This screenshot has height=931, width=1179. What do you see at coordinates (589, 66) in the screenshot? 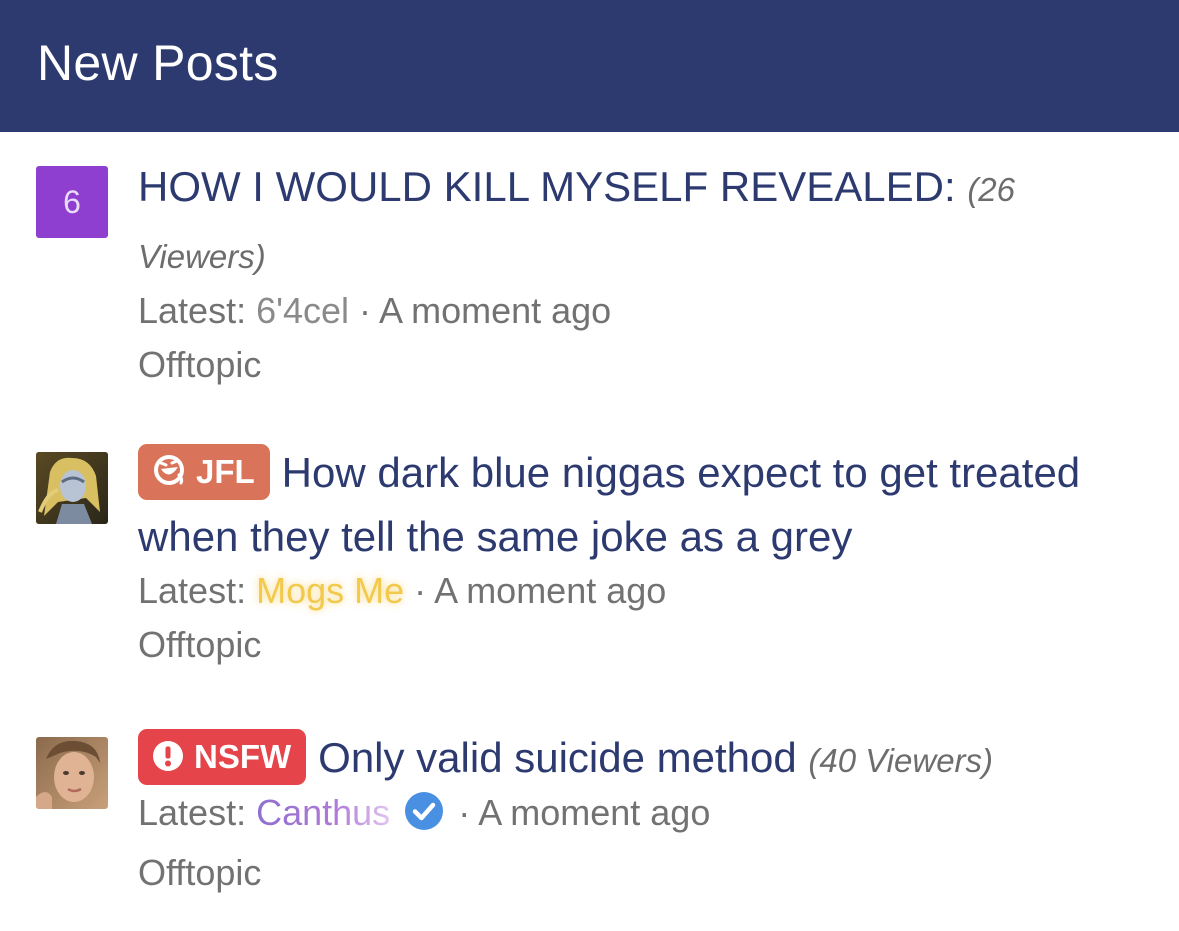
I see `header-bar: New Posts` at bounding box center [589, 66].